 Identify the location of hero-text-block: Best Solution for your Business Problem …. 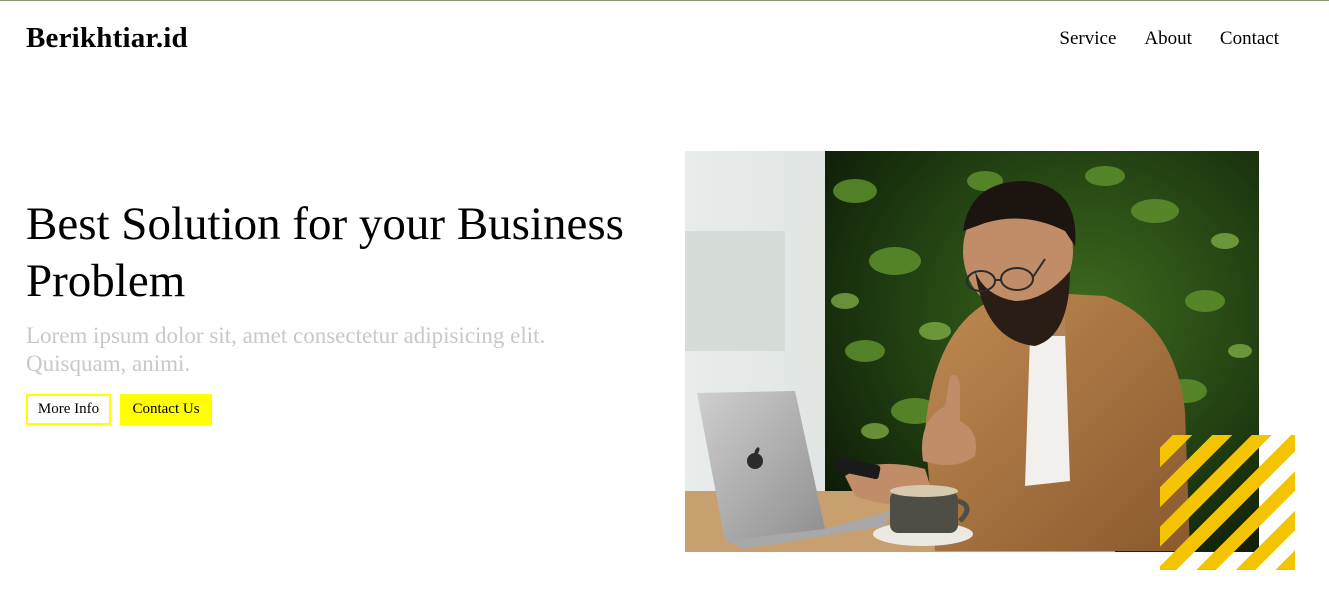
(356, 287).